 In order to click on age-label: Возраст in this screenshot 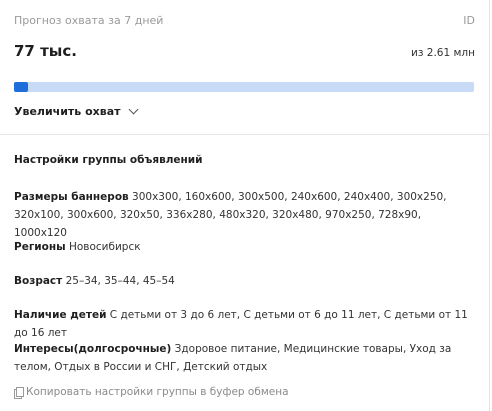, I will do `click(38, 281)`.